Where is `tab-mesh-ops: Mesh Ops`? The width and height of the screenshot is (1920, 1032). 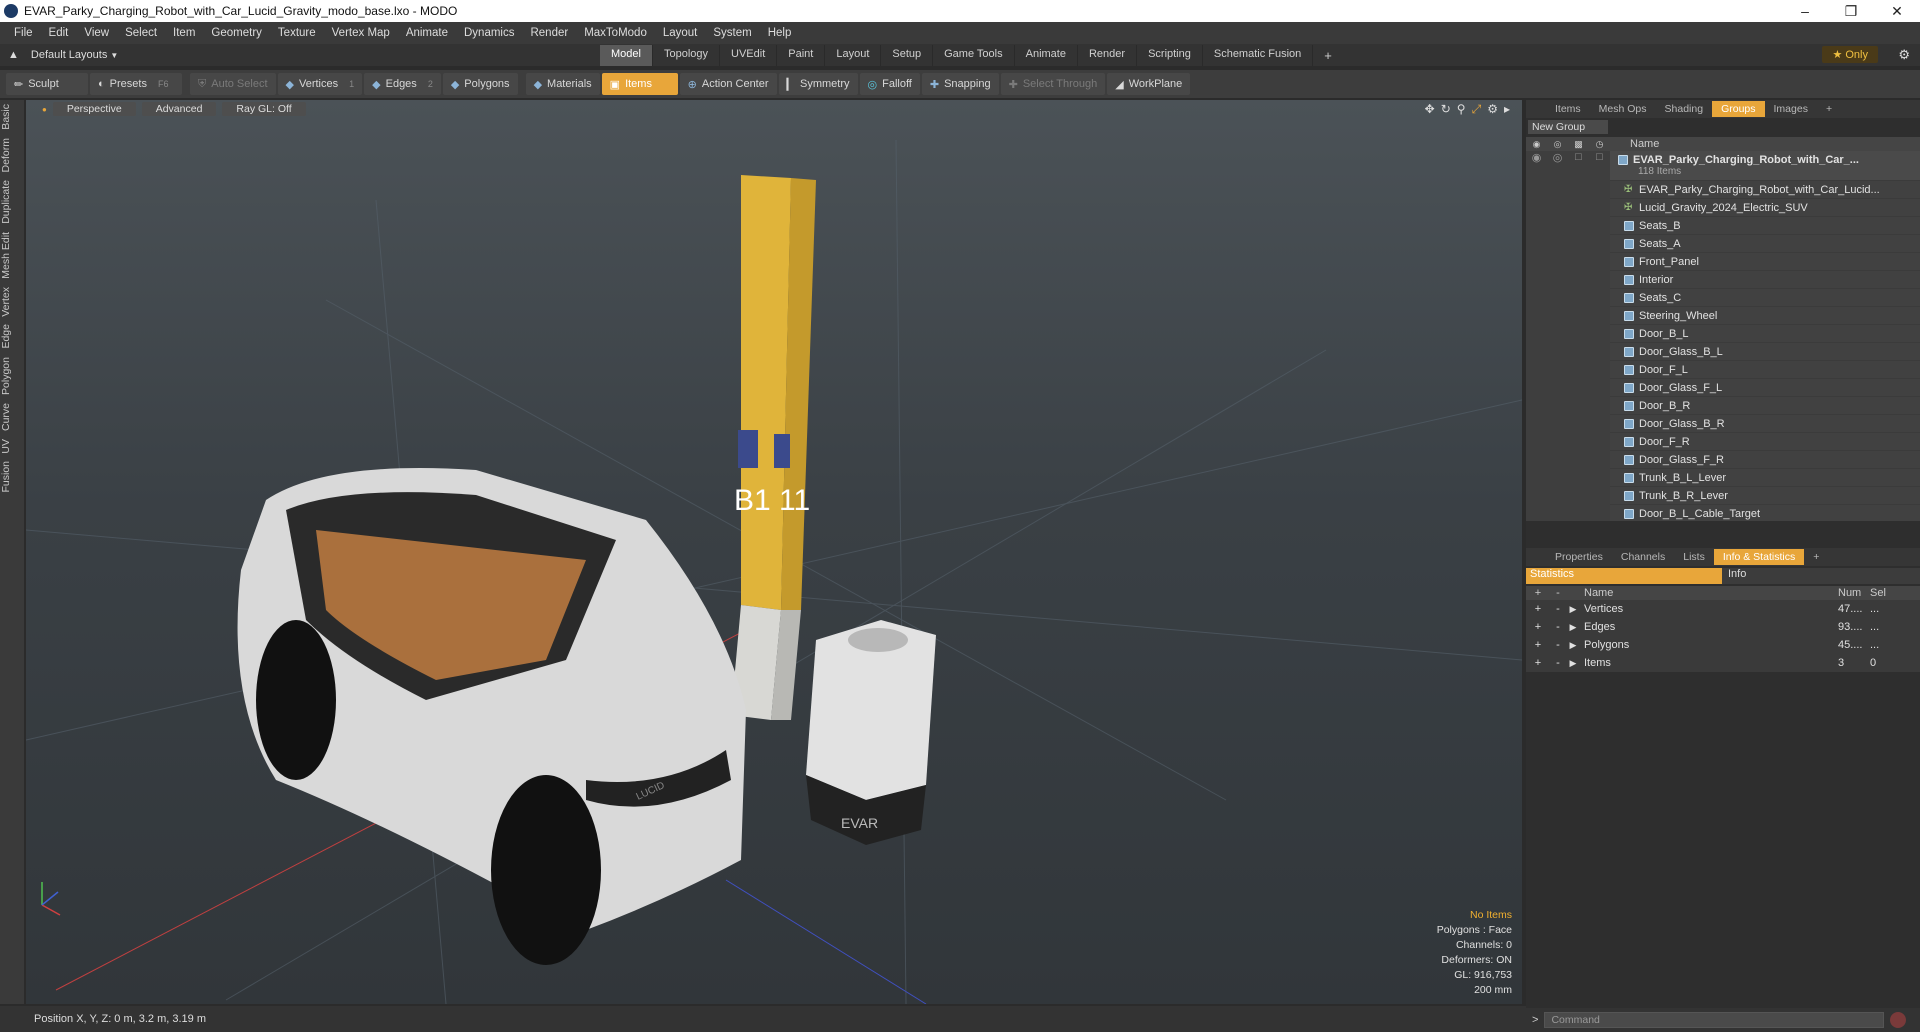 tab-mesh-ops: Mesh Ops is located at coordinates (1623, 109).